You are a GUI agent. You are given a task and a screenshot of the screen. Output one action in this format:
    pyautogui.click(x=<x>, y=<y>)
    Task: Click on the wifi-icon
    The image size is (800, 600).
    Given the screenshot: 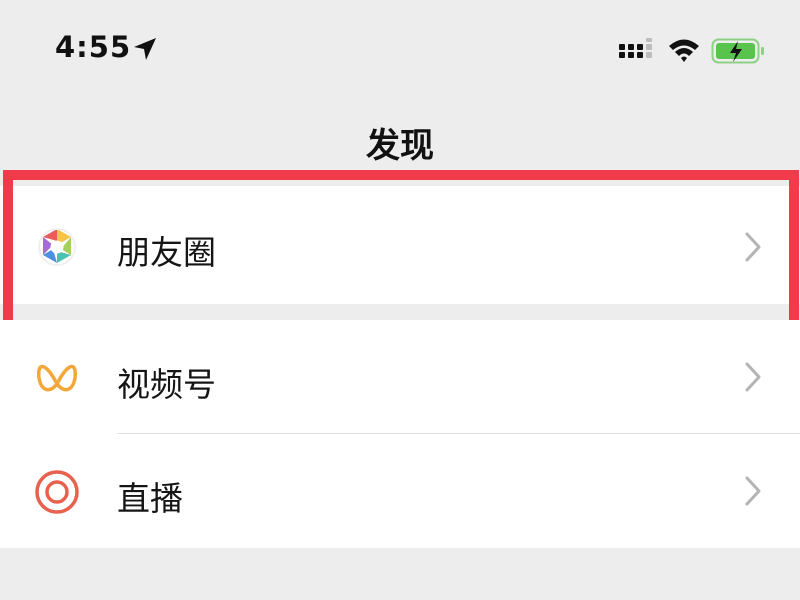 What is the action you would take?
    pyautogui.click(x=684, y=50)
    